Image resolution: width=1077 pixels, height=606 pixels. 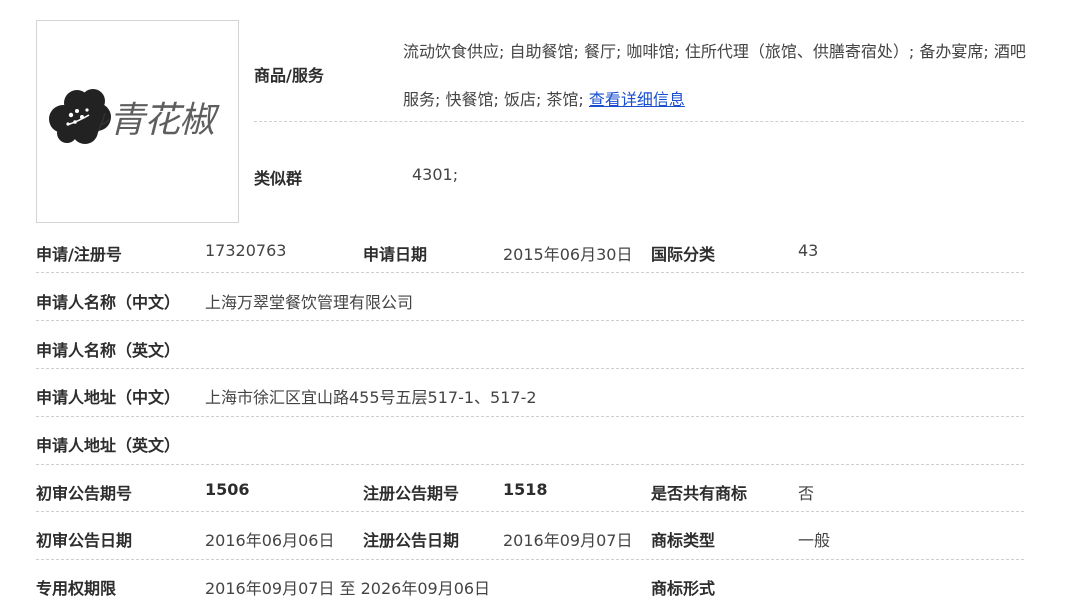 What do you see at coordinates (84, 493) in the screenshot?
I see `prelim-pub-no-label: 初审公告期号` at bounding box center [84, 493].